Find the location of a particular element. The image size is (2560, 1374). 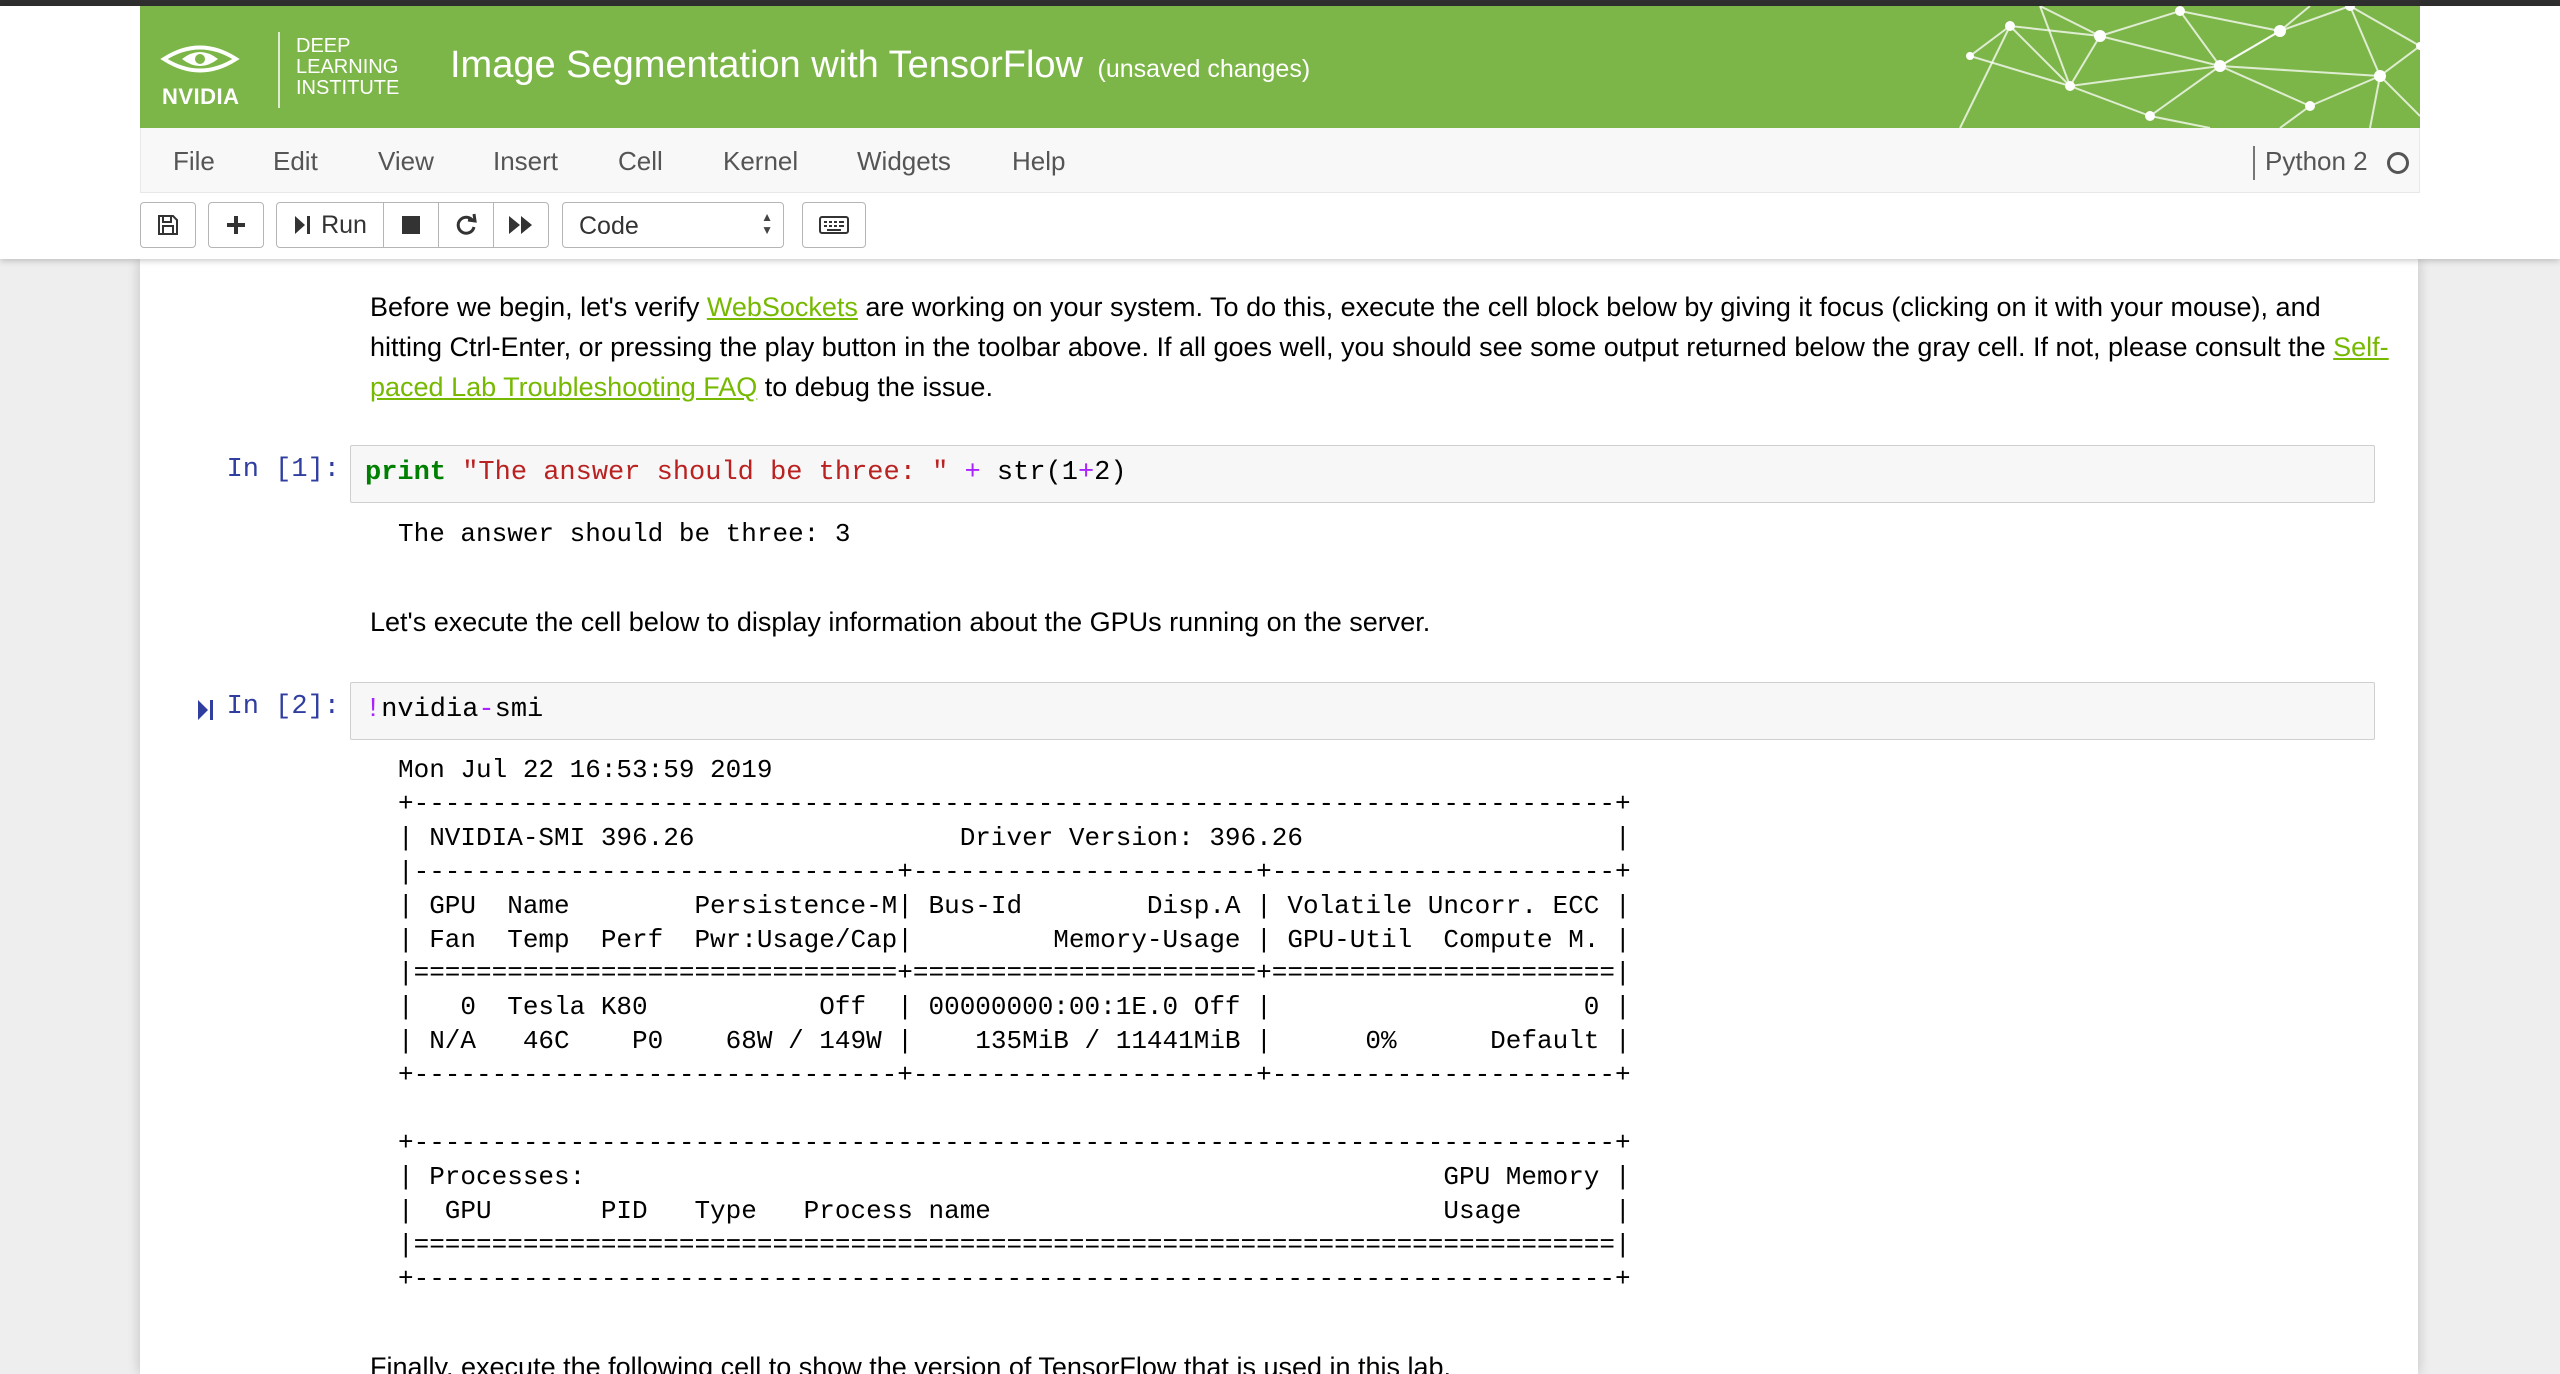

plus-icon is located at coordinates (236, 225).